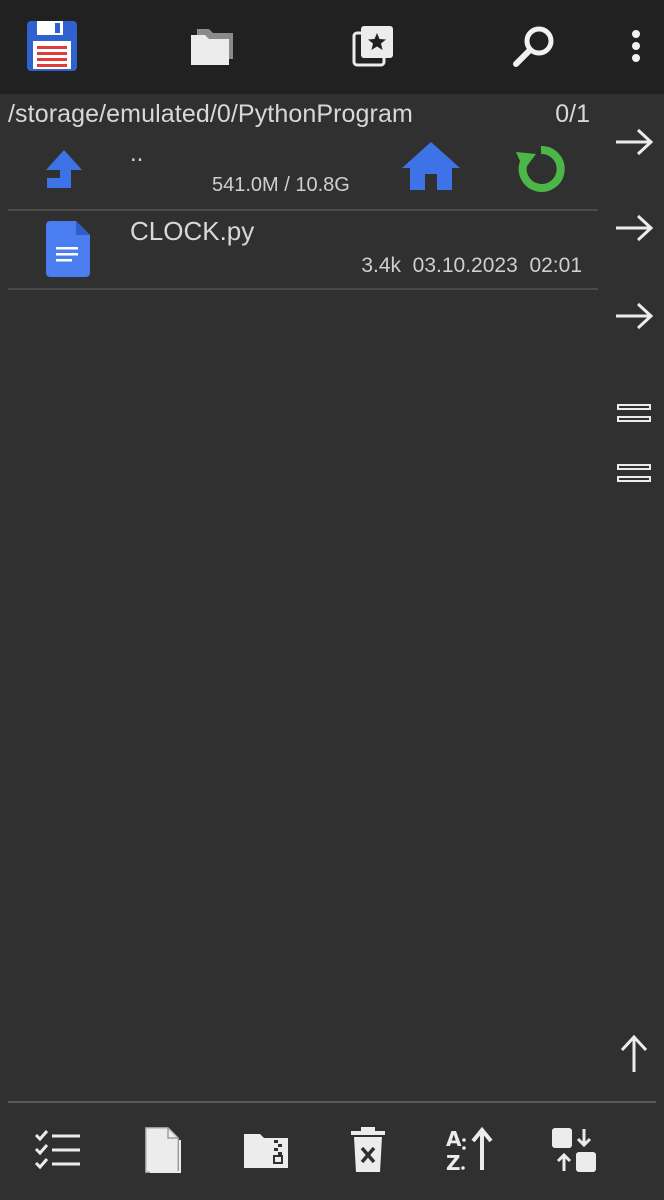 The image size is (664, 1200). I want to click on home-icon, so click(431, 168).